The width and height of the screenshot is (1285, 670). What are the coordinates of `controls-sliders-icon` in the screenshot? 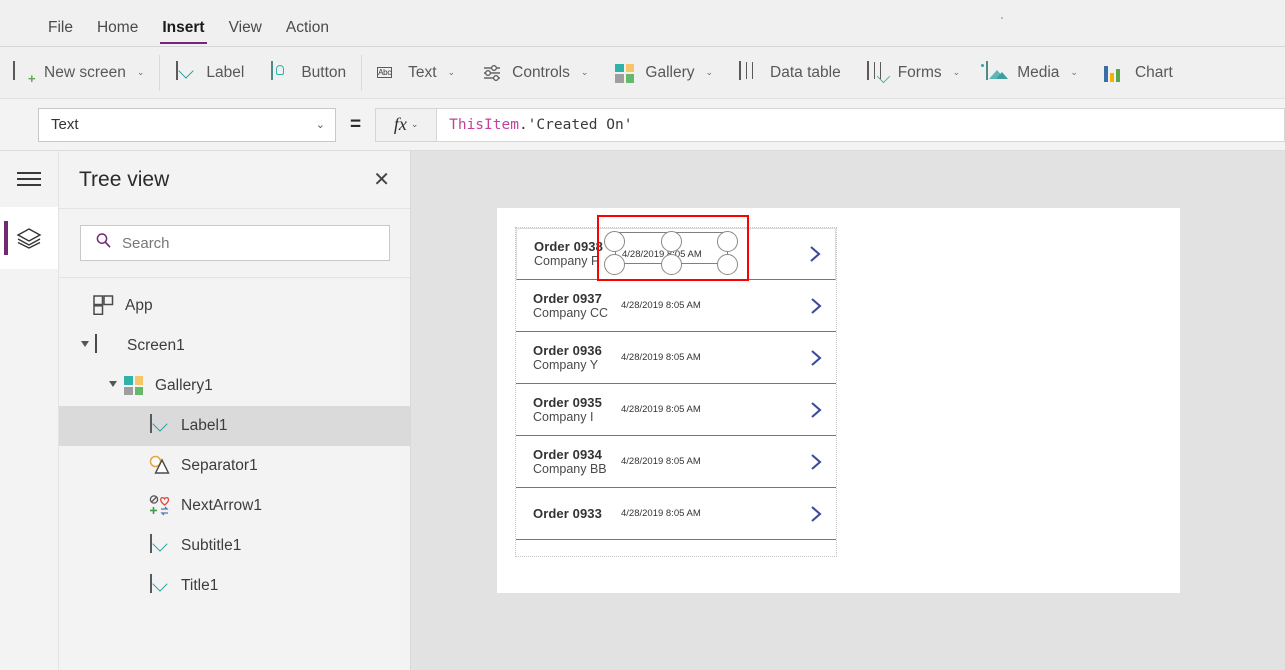 It's located at (492, 73).